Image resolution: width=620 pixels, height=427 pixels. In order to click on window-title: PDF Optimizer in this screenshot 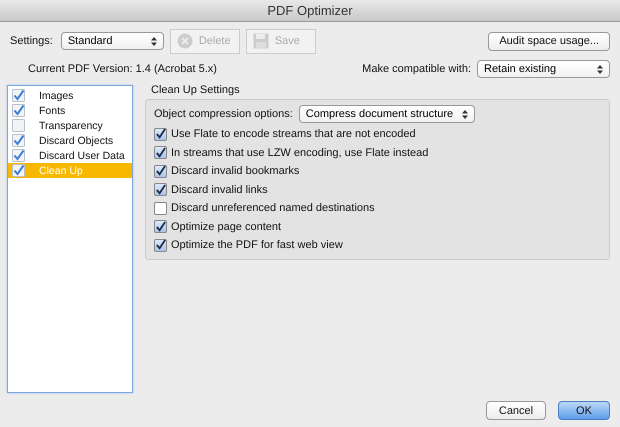, I will do `click(310, 10)`.